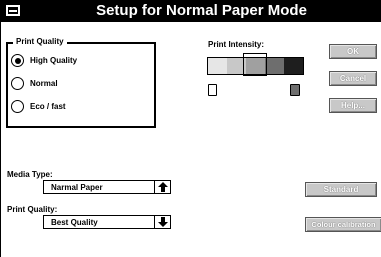  What do you see at coordinates (343, 224) in the screenshot?
I see `colour-calibration-button: Colour calibration` at bounding box center [343, 224].